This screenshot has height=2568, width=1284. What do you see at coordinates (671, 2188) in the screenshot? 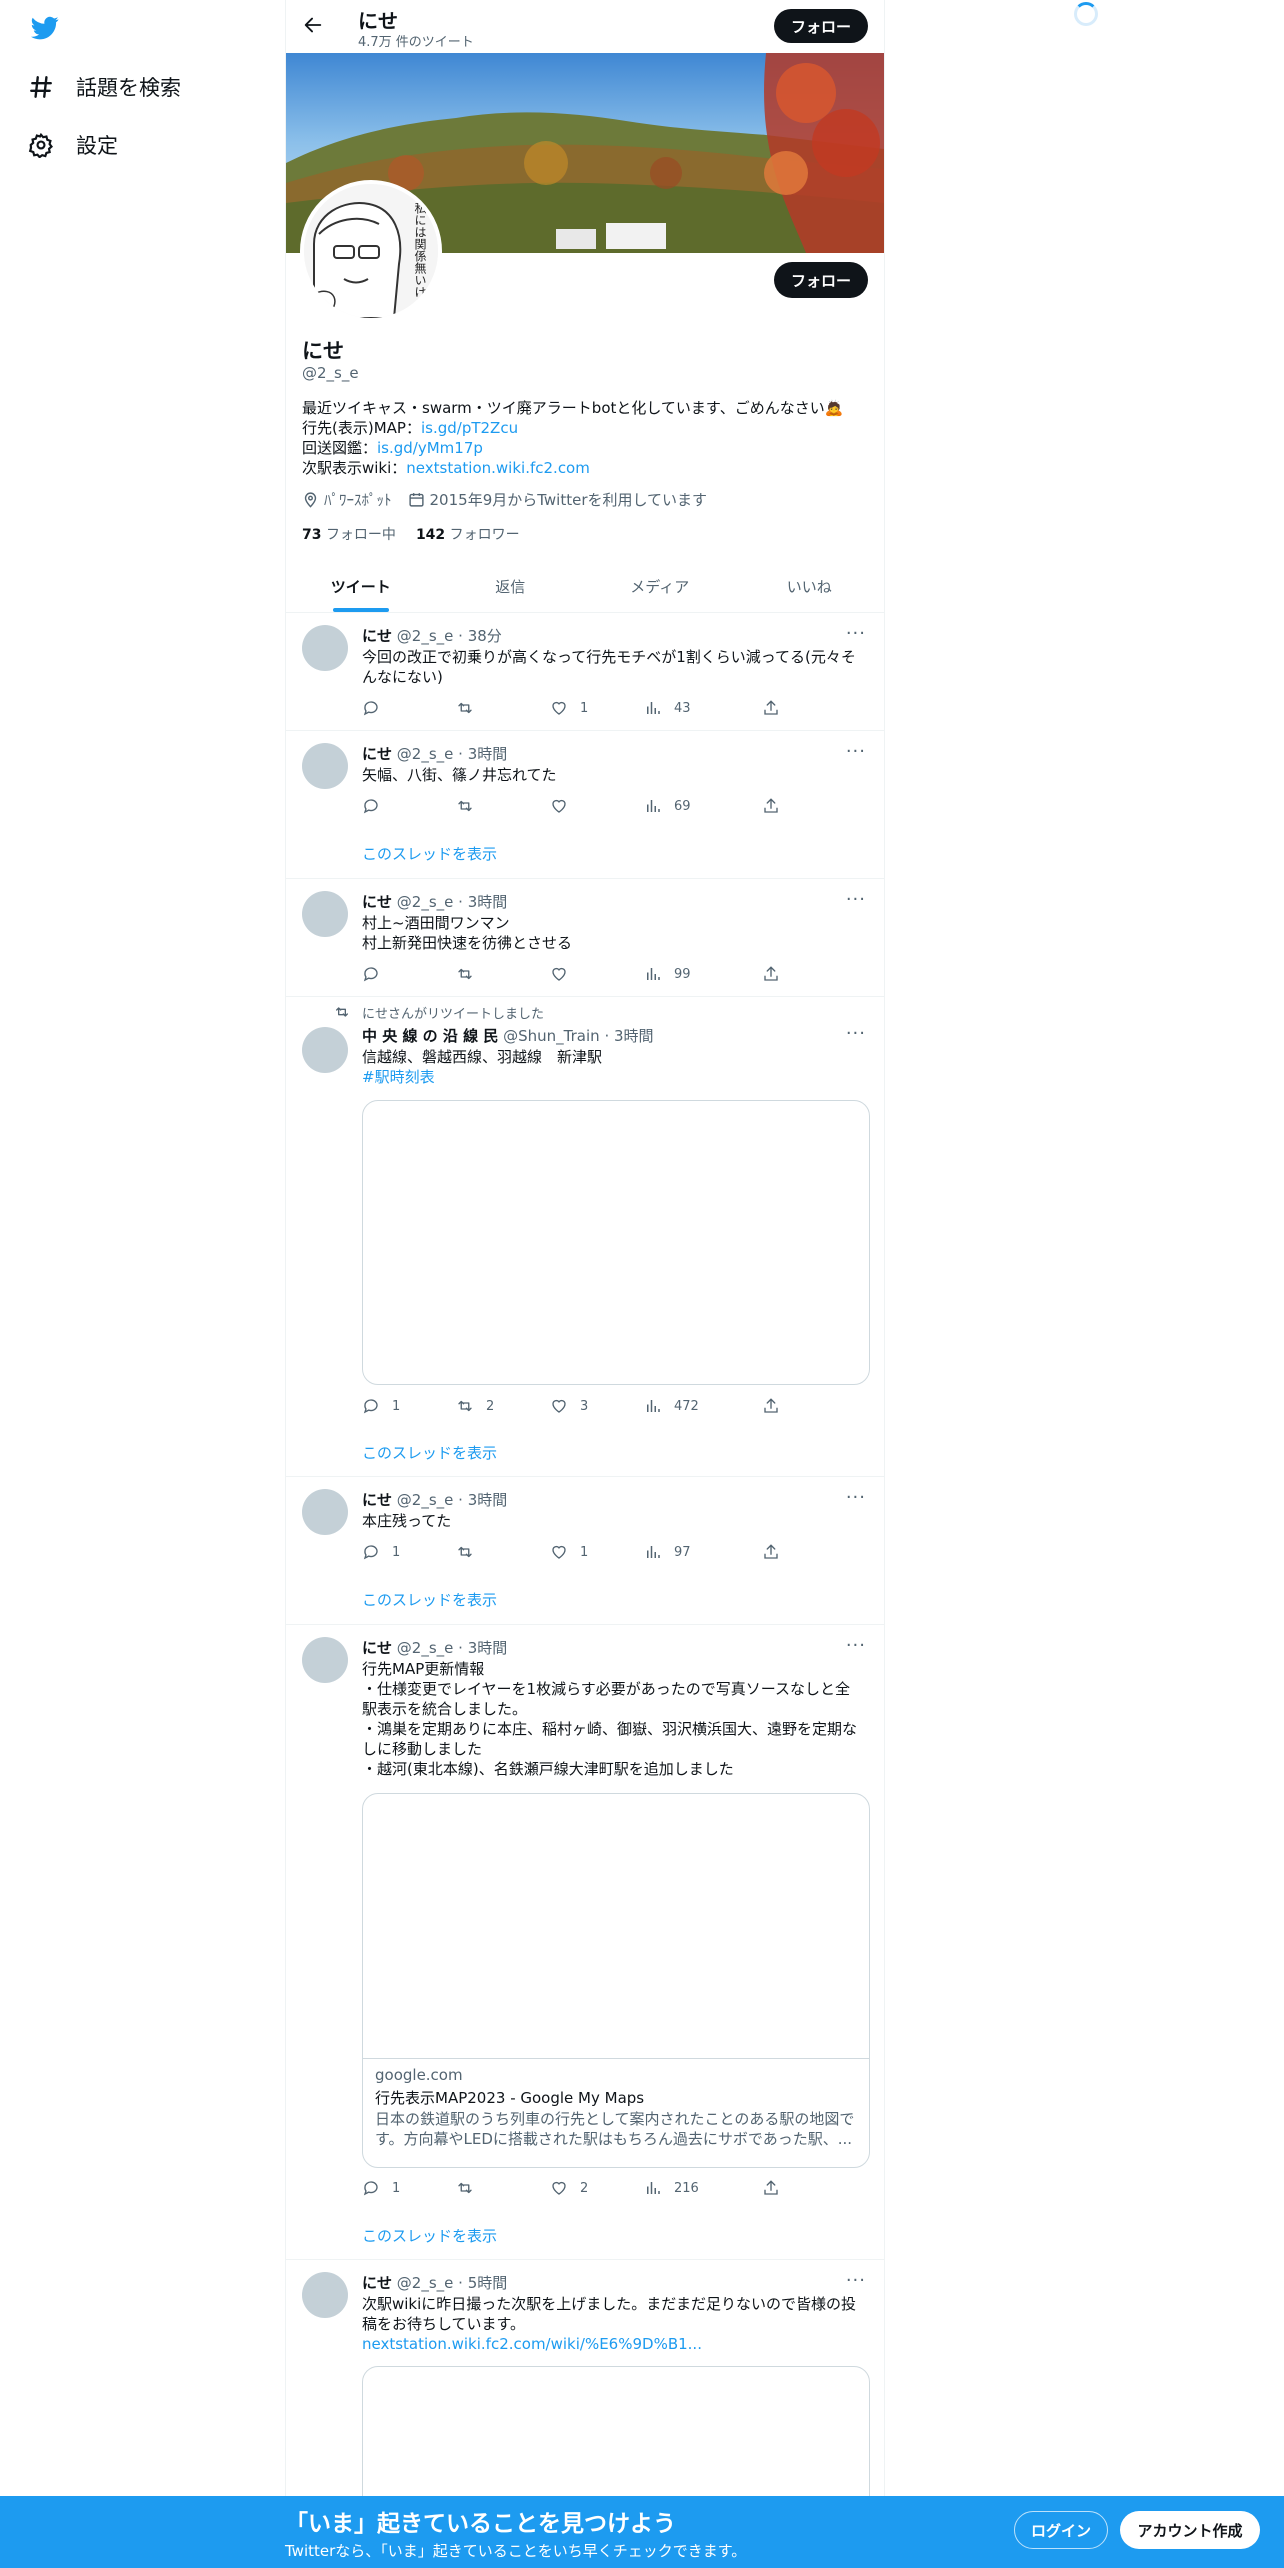
I see `views-button: 216` at bounding box center [671, 2188].